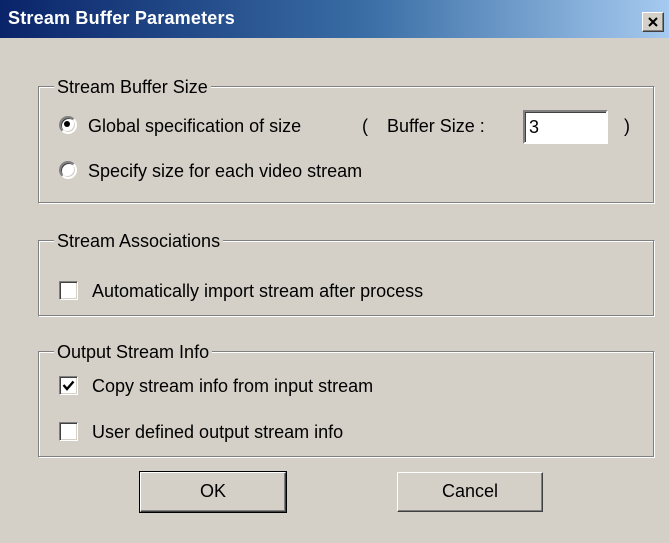 This screenshot has height=543, width=669. What do you see at coordinates (68, 170) in the screenshot?
I see `radio-each-stream` at bounding box center [68, 170].